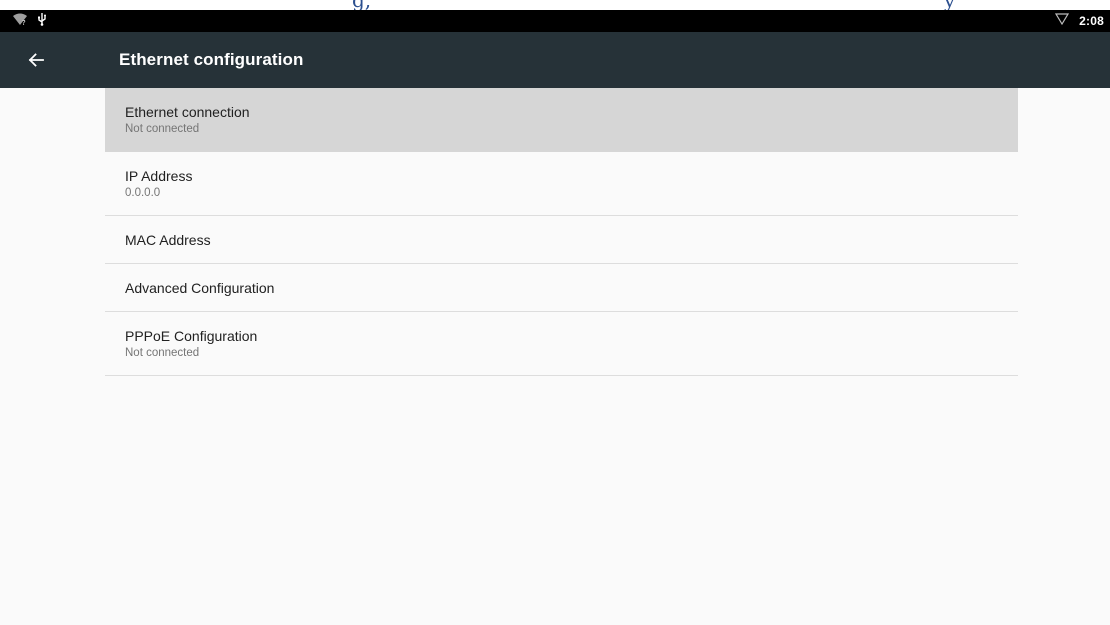  What do you see at coordinates (555, 5) in the screenshot?
I see `clipped-text-strip: g, y` at bounding box center [555, 5].